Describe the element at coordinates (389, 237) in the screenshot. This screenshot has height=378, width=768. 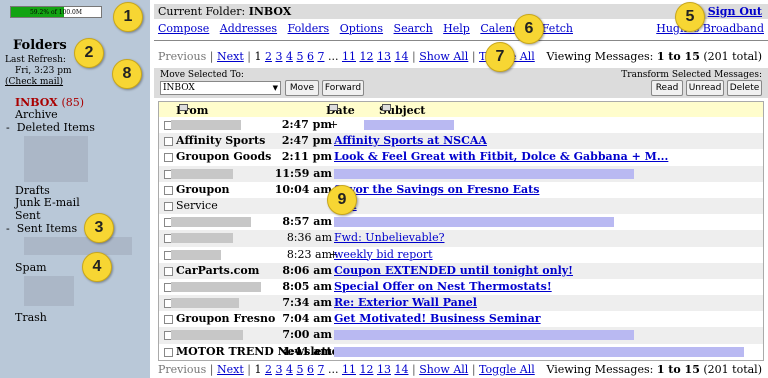
I see `row-subject-link: Fwd: Unbelievable?` at that location.